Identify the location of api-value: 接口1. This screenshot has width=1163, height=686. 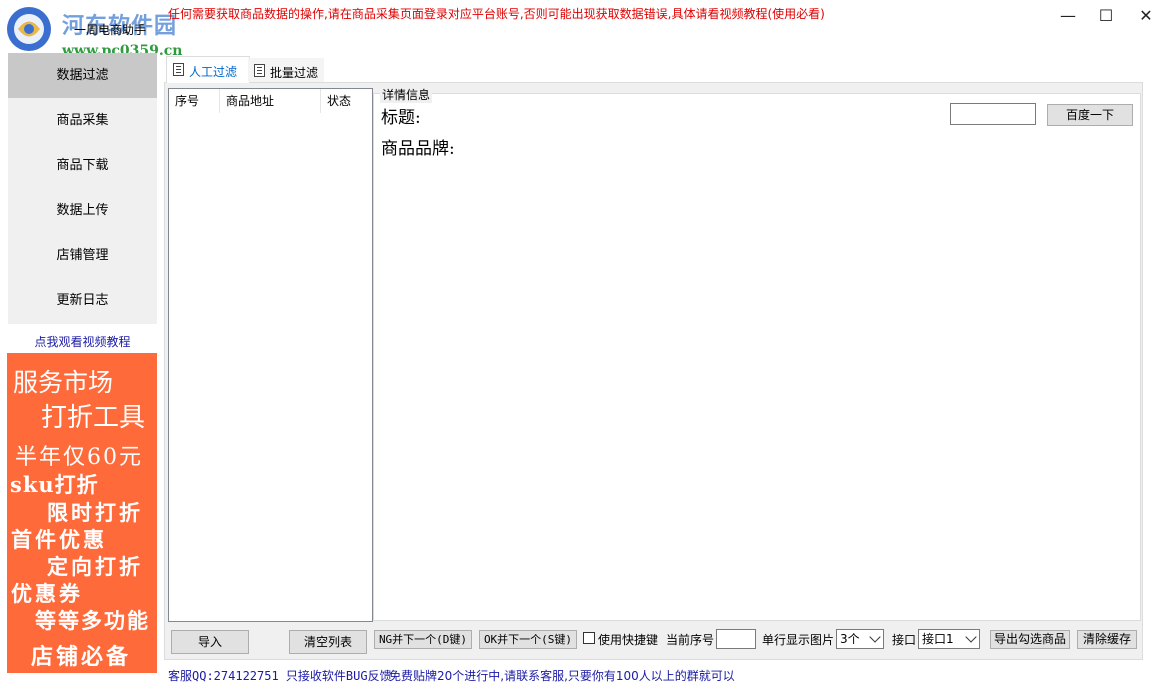
(938, 639).